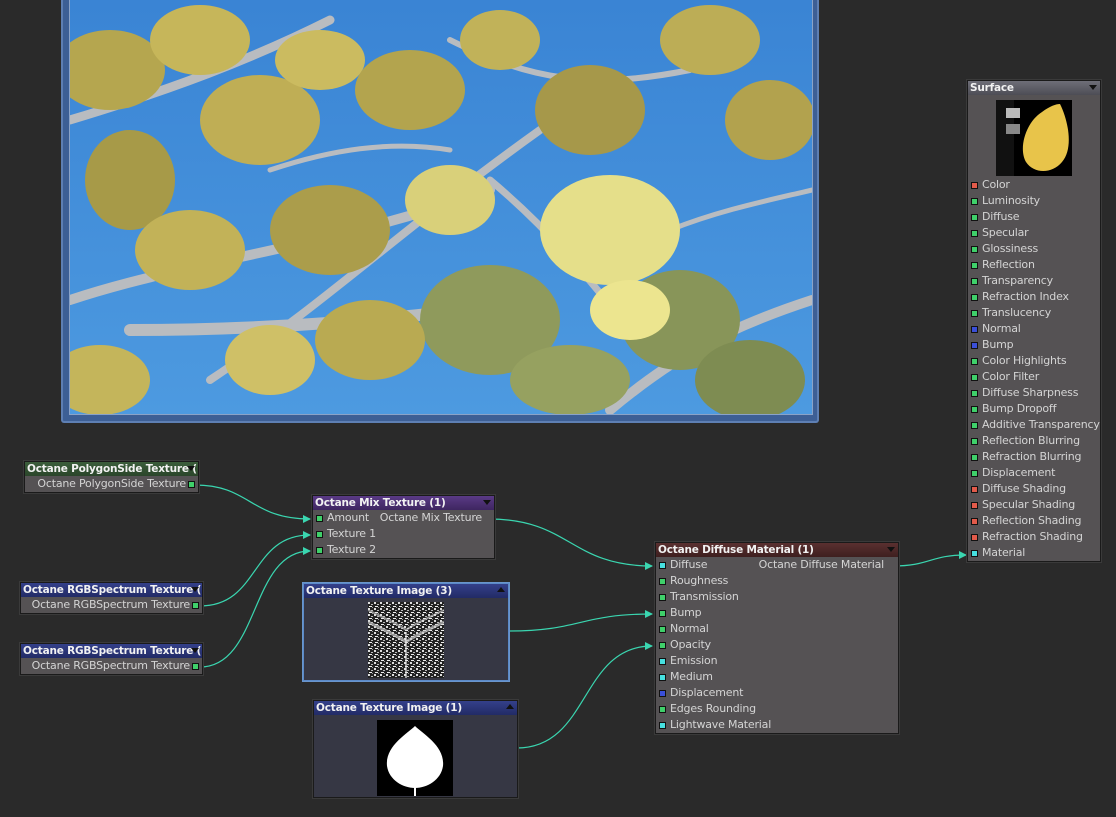  I want to click on surface-input-material: Material, so click(1034, 553).